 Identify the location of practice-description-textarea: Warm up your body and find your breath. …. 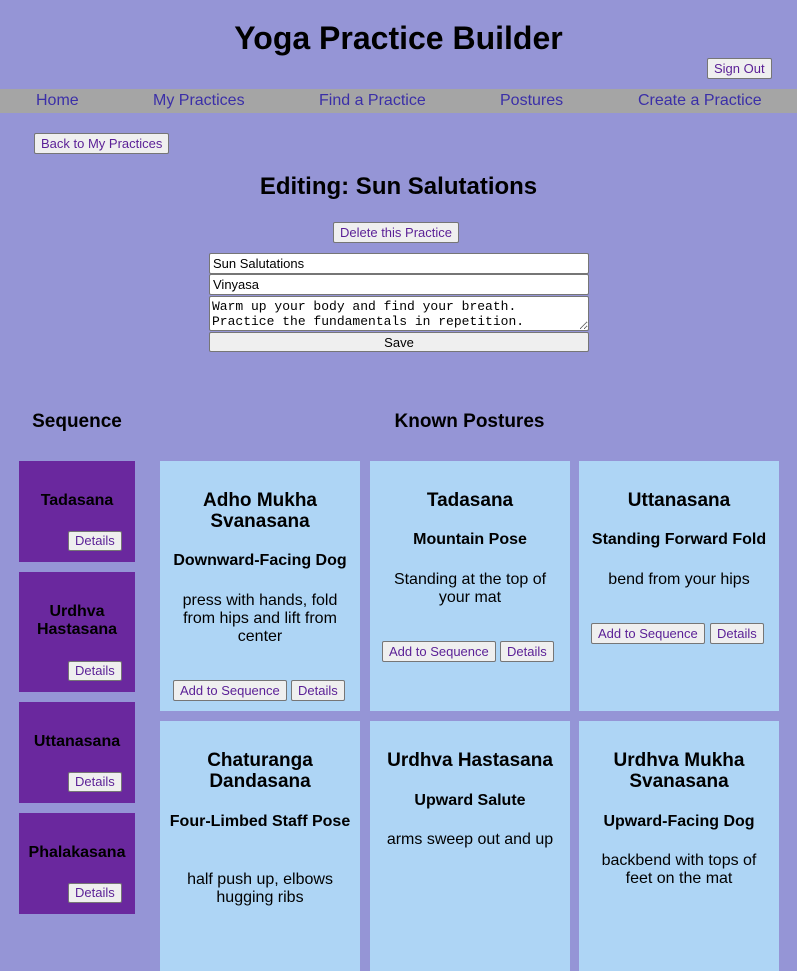
(399, 313).